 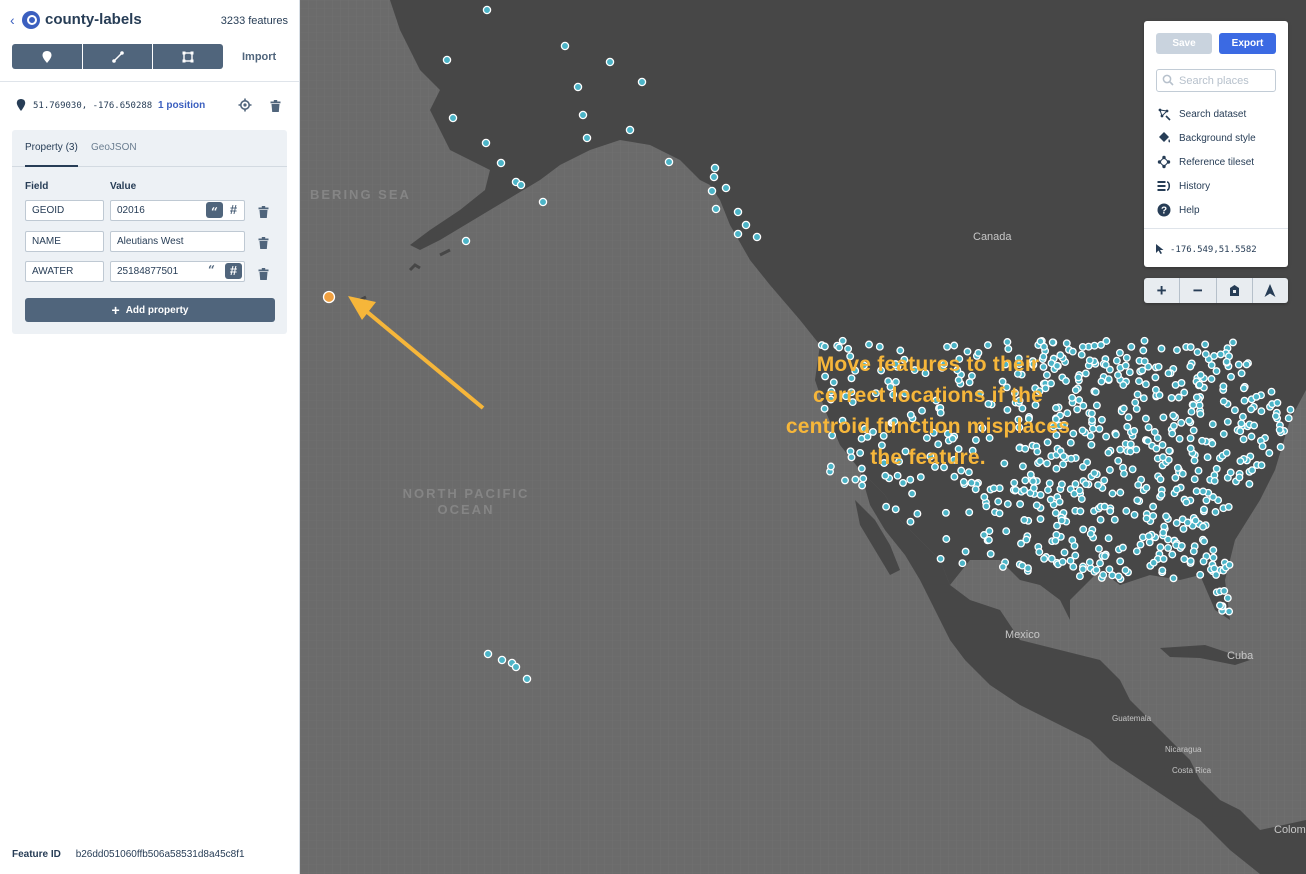 I want to click on menu-search-dataset: Search dataset, so click(x=1219, y=118).